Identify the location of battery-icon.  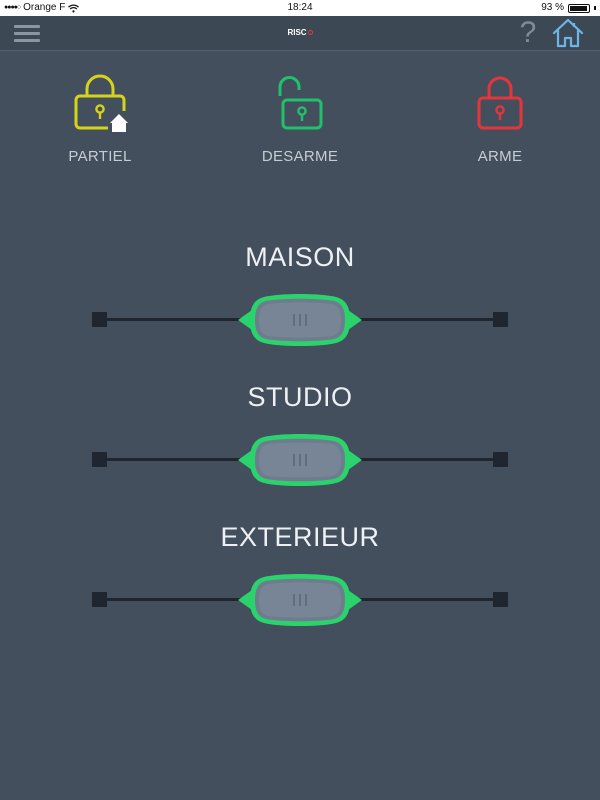
(579, 8).